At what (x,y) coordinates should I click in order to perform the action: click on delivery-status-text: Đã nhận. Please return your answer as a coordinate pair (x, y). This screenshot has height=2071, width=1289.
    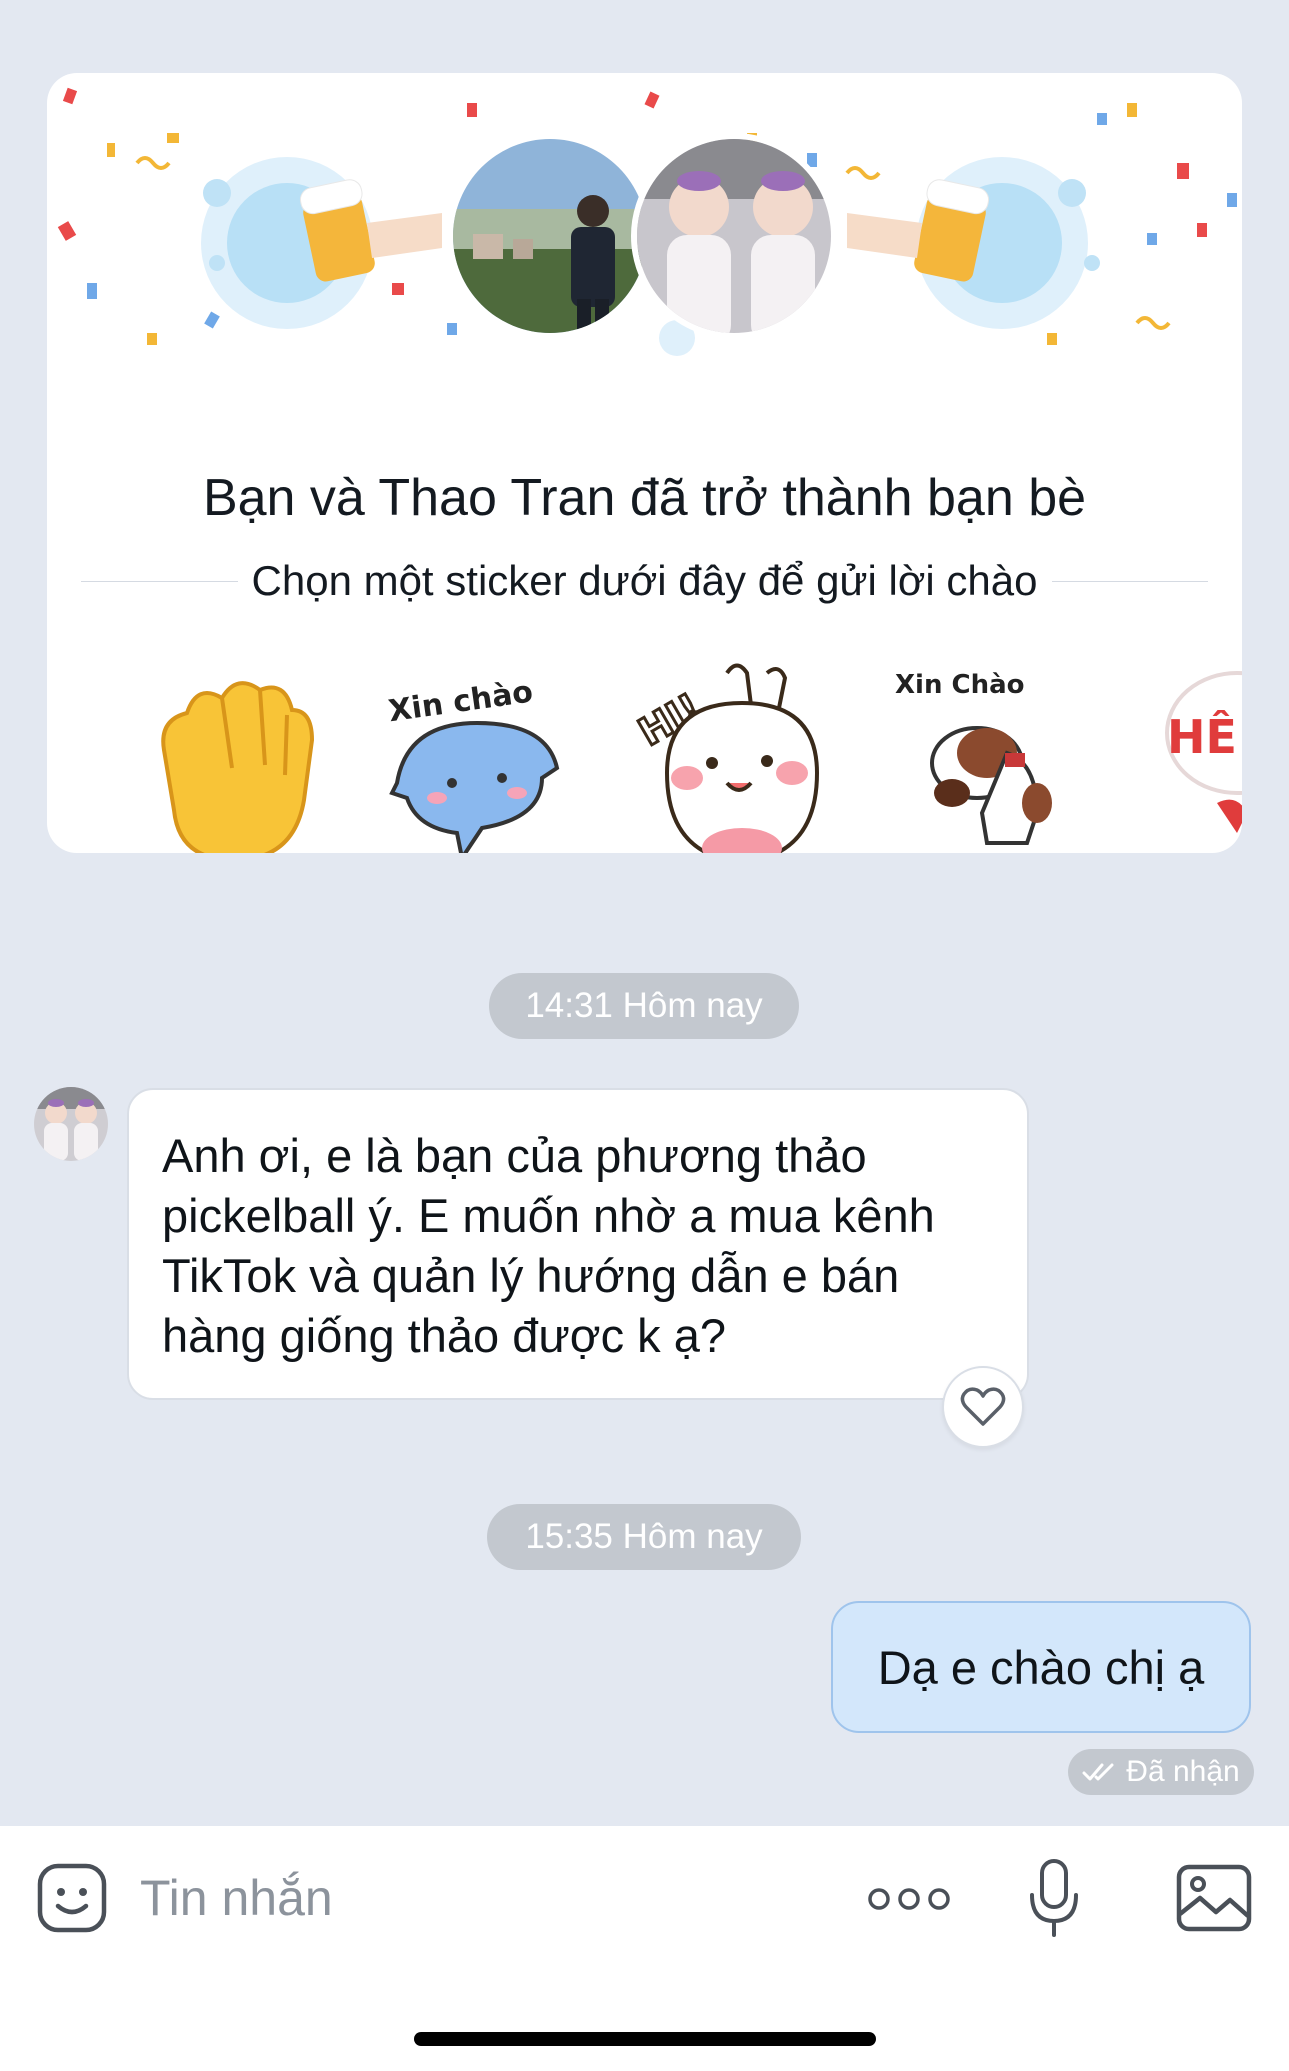
    Looking at the image, I should click on (1183, 1771).